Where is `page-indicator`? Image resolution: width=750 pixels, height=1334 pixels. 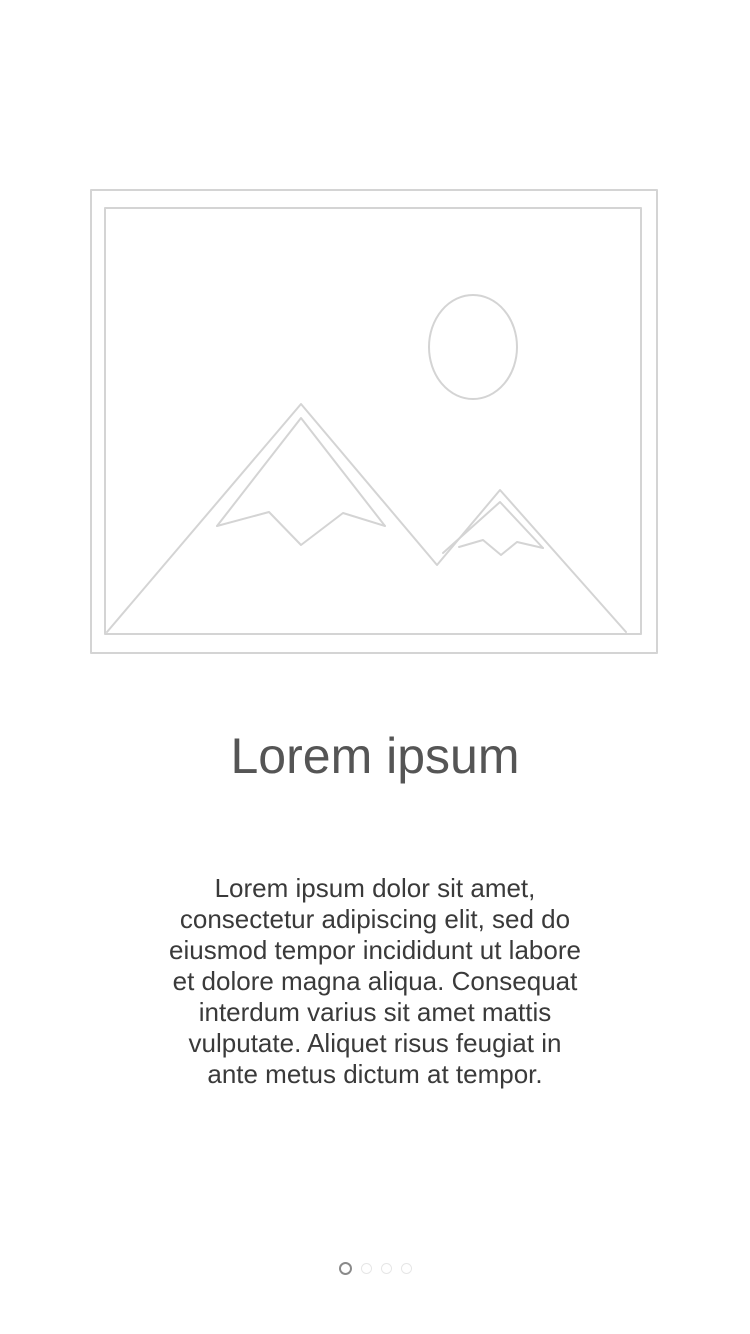 page-indicator is located at coordinates (375, 1268).